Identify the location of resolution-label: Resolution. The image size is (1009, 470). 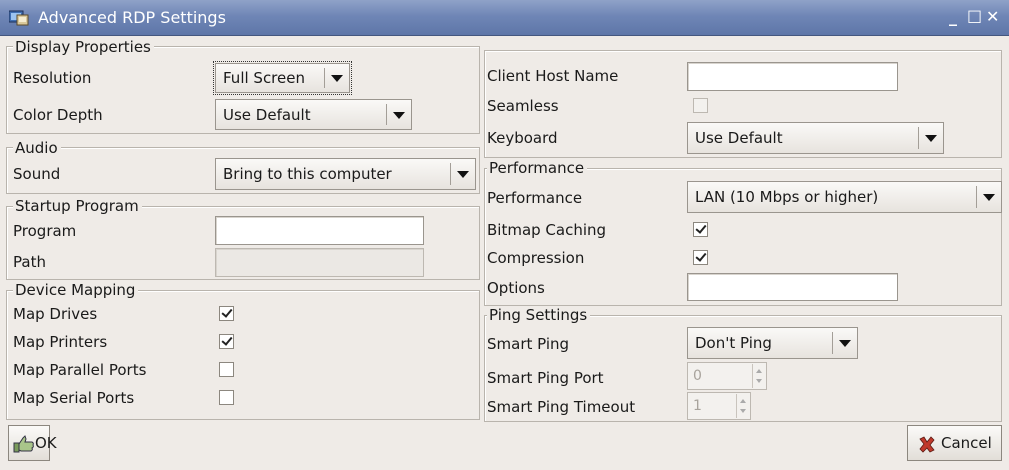
(52, 78).